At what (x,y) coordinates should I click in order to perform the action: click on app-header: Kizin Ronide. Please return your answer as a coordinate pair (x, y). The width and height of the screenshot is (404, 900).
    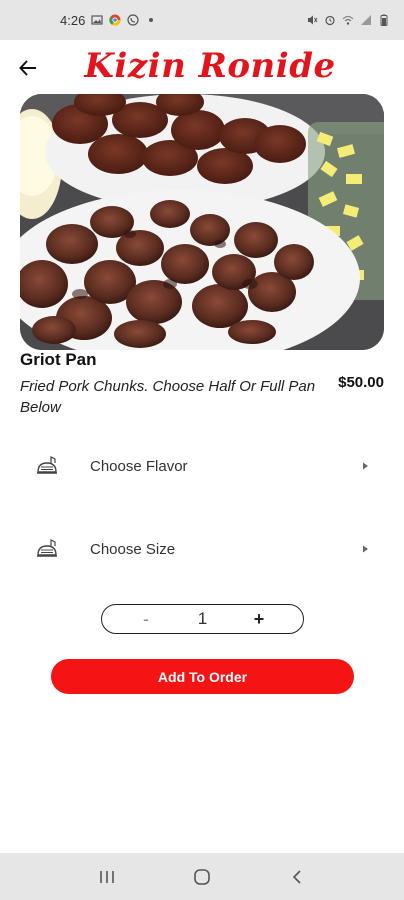
    Looking at the image, I should click on (202, 68).